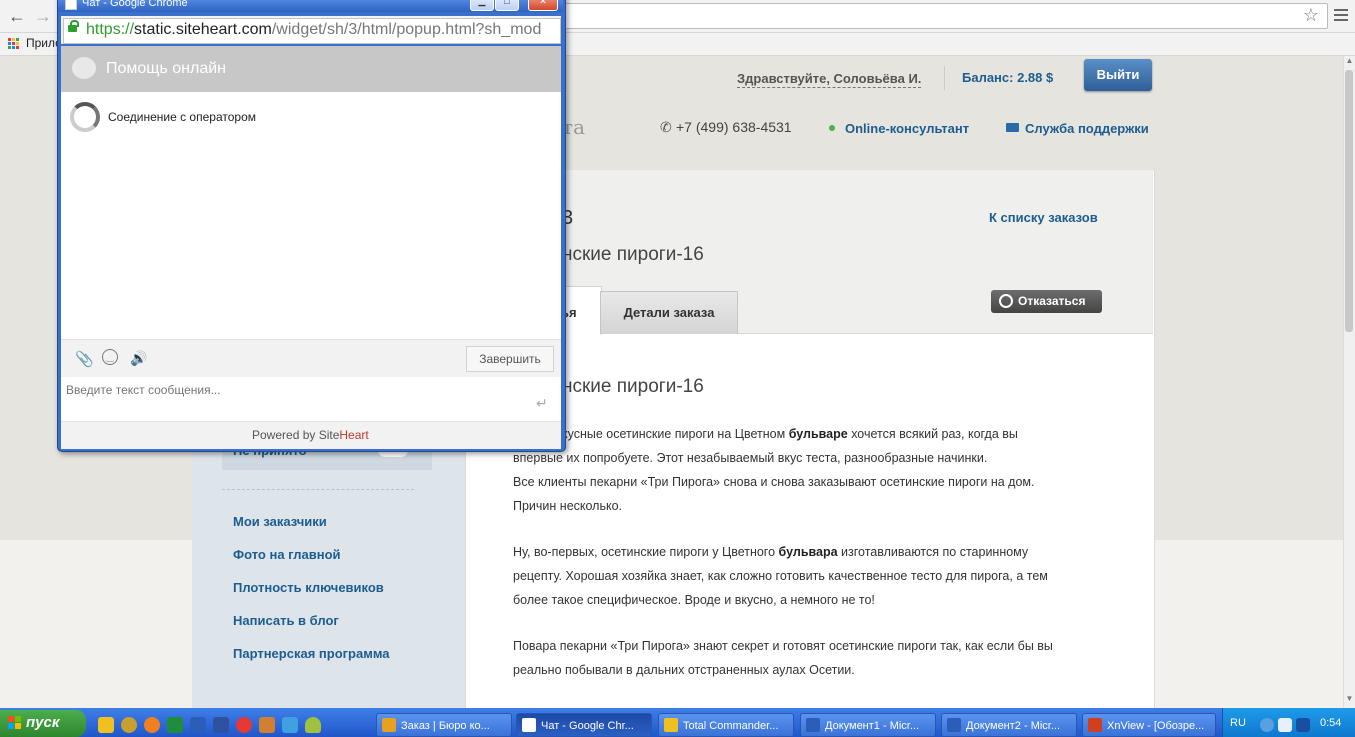 This screenshot has width=1355, height=737. I want to click on speaker-icon: 🔊, so click(138, 358).